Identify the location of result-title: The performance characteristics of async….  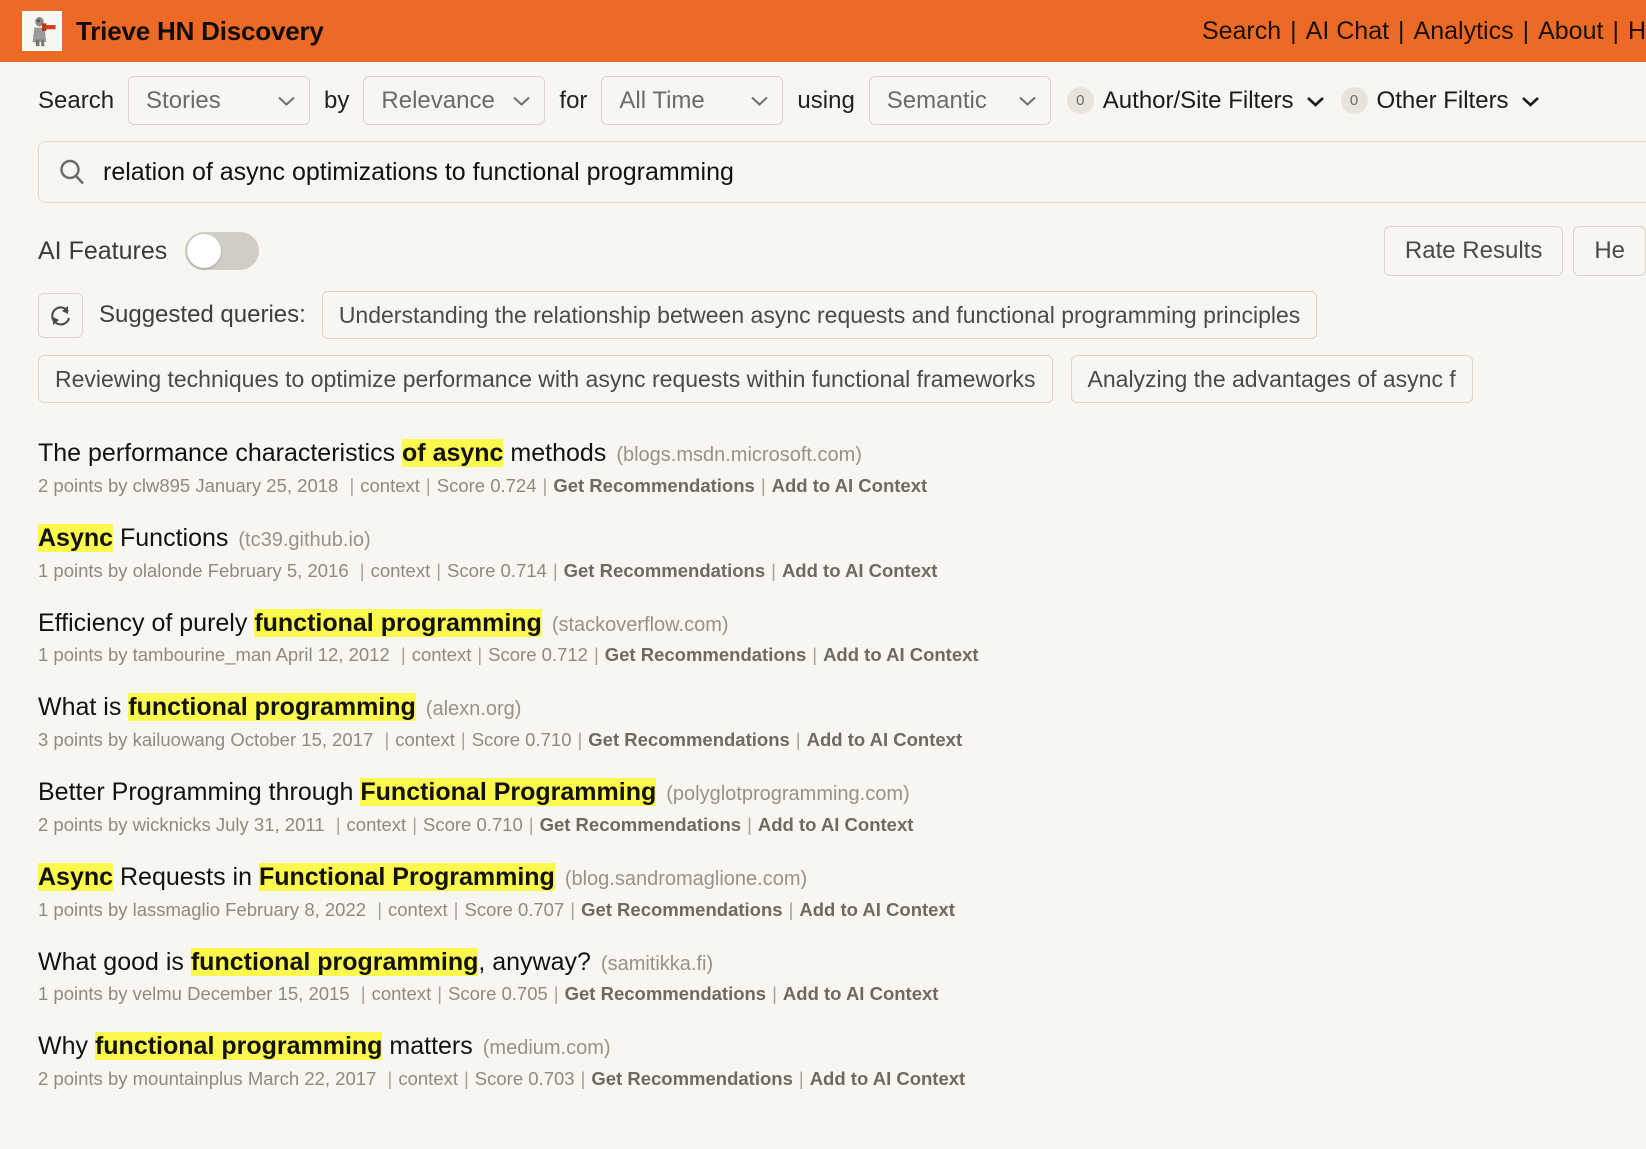
(838, 453).